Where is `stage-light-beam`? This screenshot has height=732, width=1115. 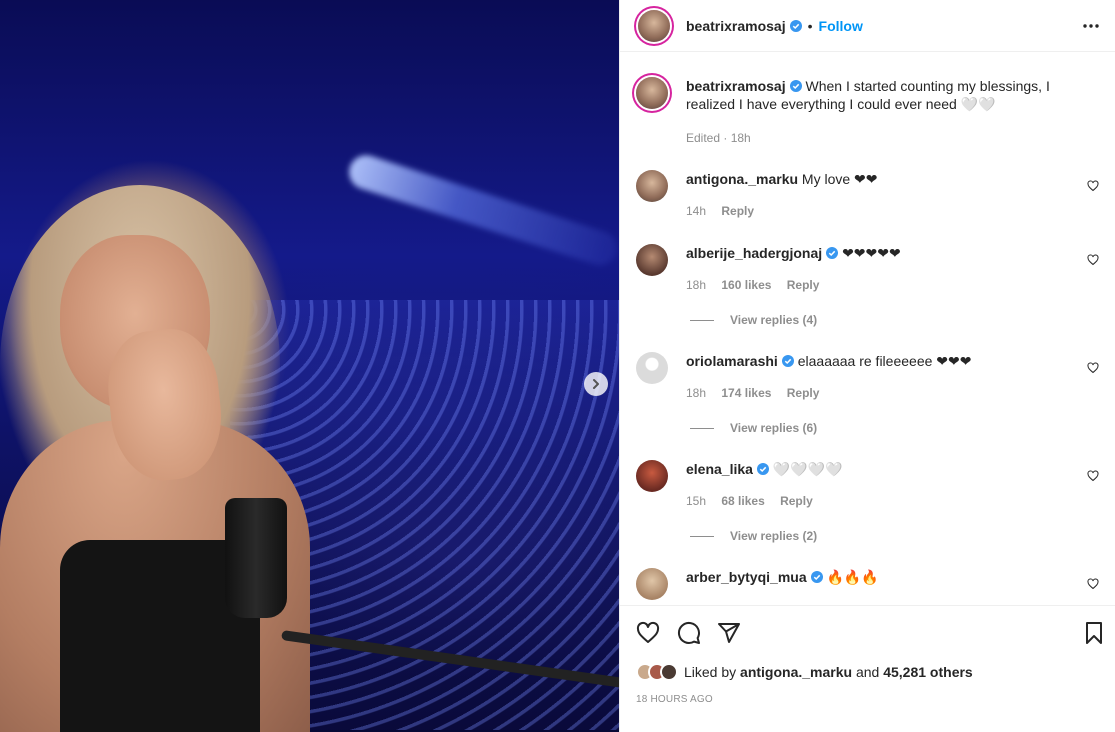
stage-light-beam is located at coordinates (481, 210).